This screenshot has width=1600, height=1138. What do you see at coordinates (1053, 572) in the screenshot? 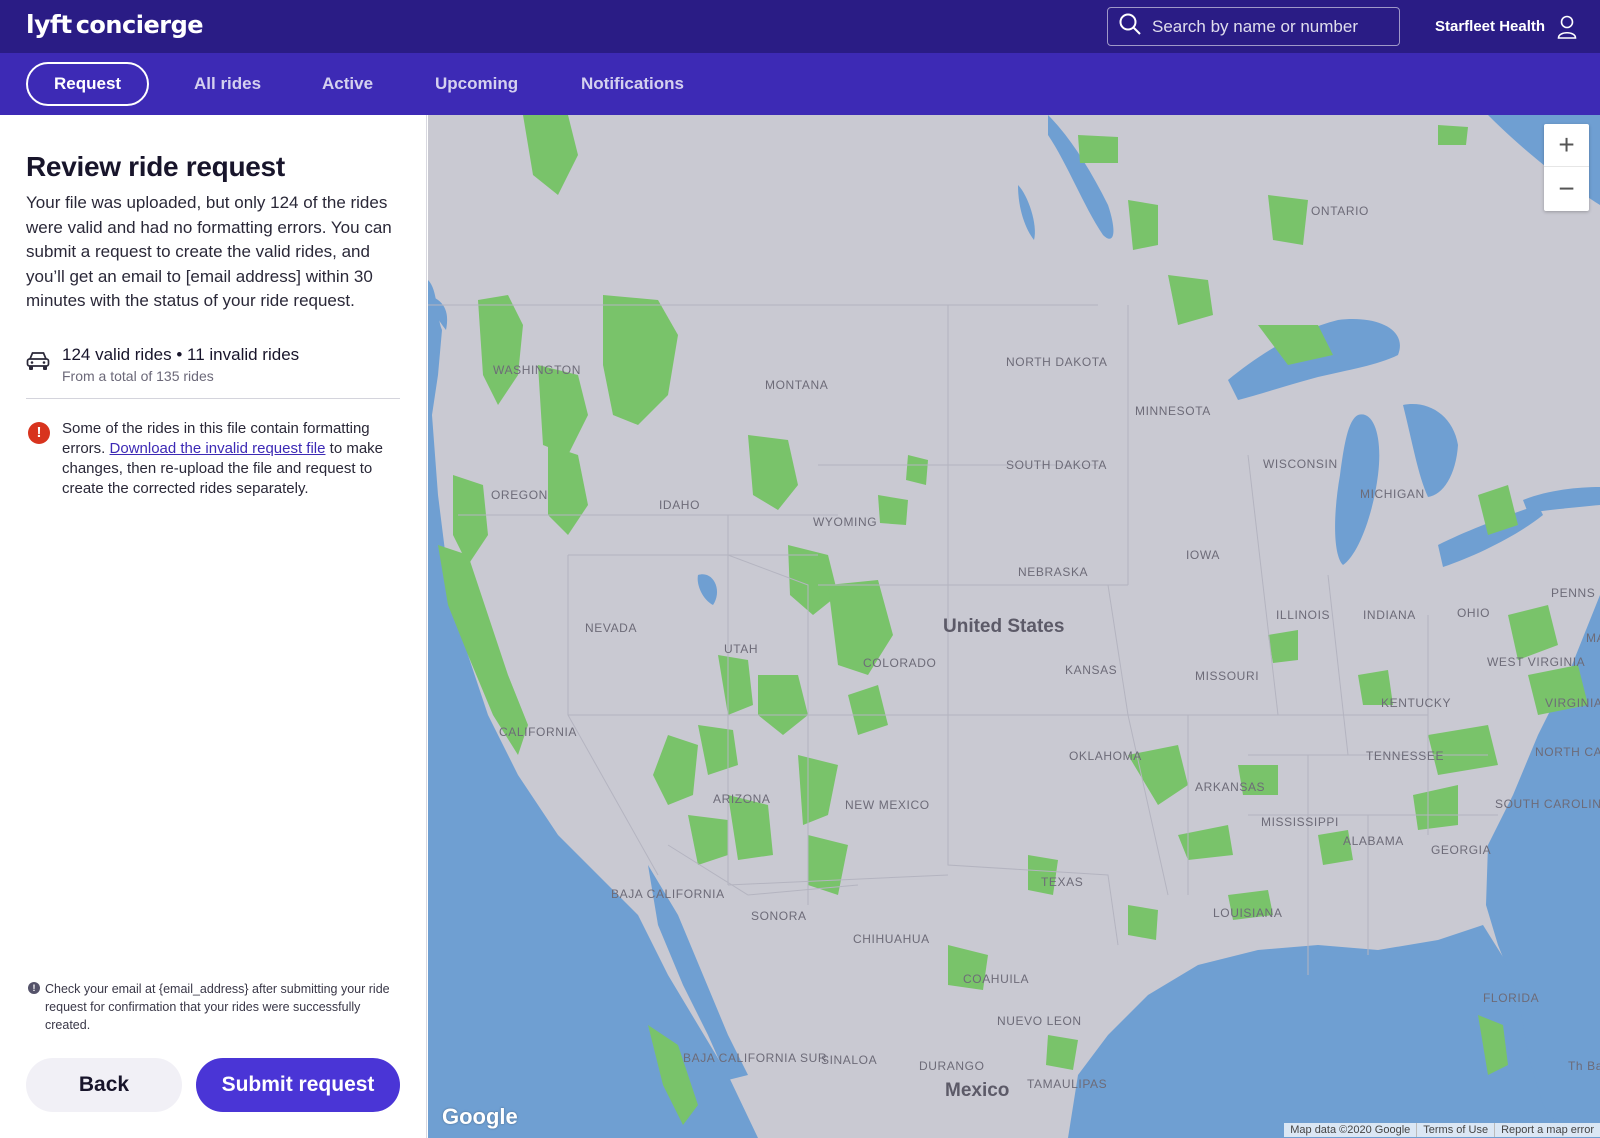
I see `map-label-nebraska: NEBRASKA` at bounding box center [1053, 572].